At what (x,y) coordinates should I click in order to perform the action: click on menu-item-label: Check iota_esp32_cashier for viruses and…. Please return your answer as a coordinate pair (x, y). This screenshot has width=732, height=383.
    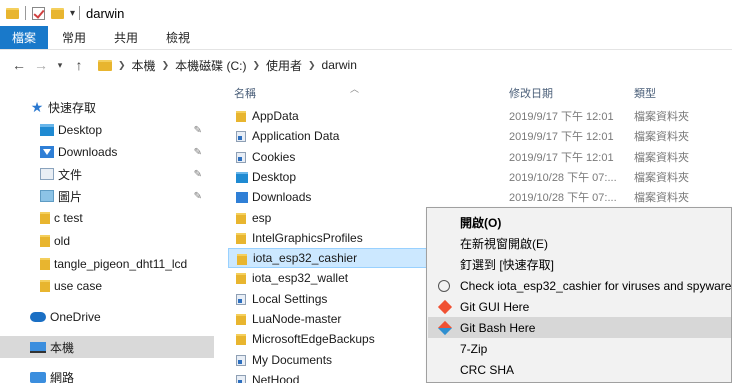
    Looking at the image, I should click on (596, 285).